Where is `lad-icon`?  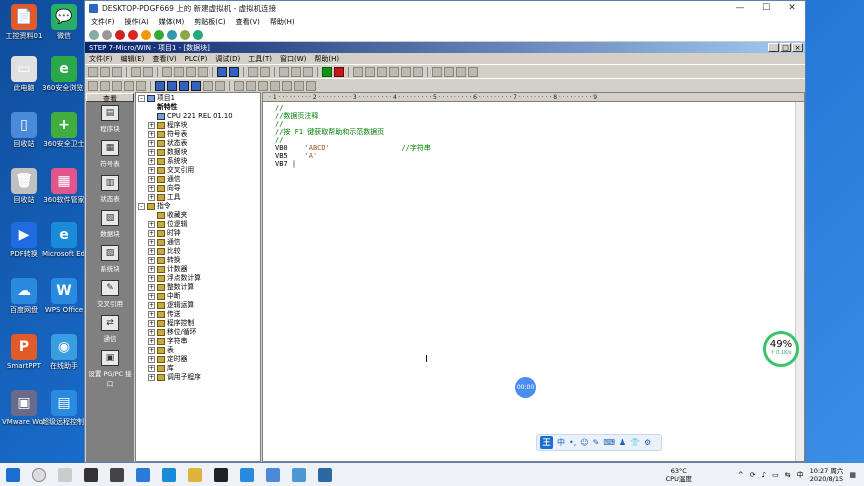 lad-icon is located at coordinates (160, 85).